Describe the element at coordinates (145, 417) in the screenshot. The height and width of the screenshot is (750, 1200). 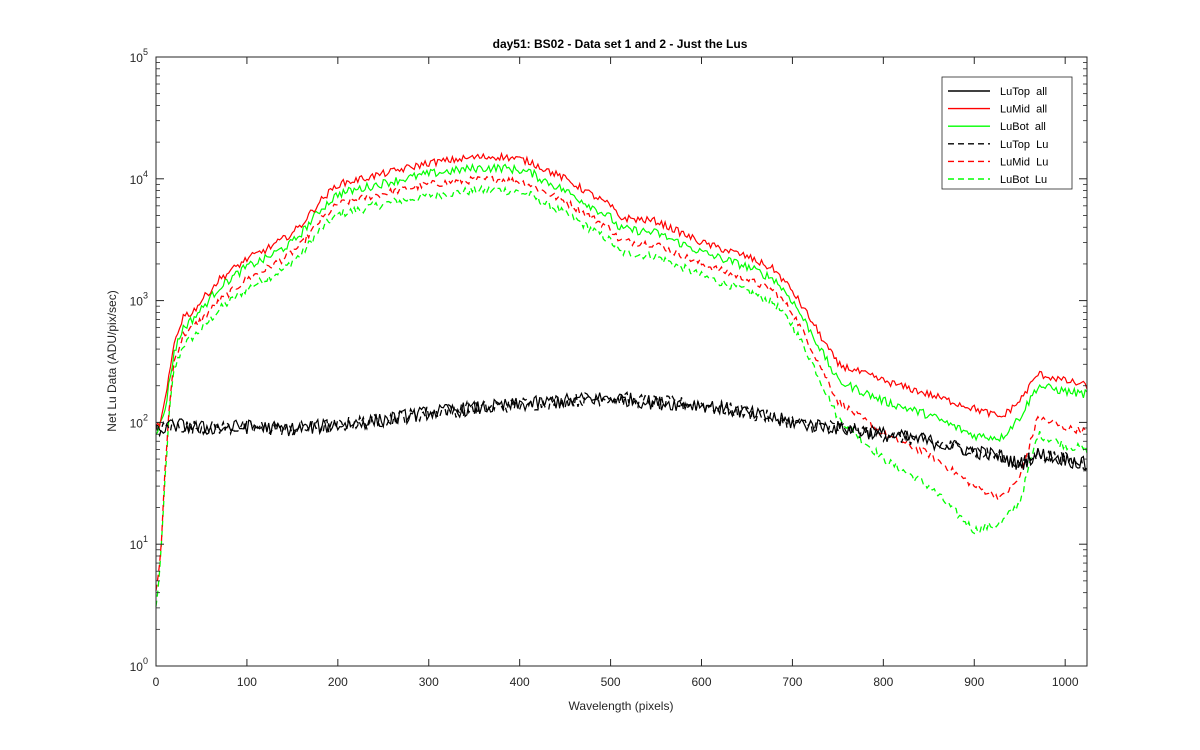
I see `y-tick-exponent: 2` at that location.